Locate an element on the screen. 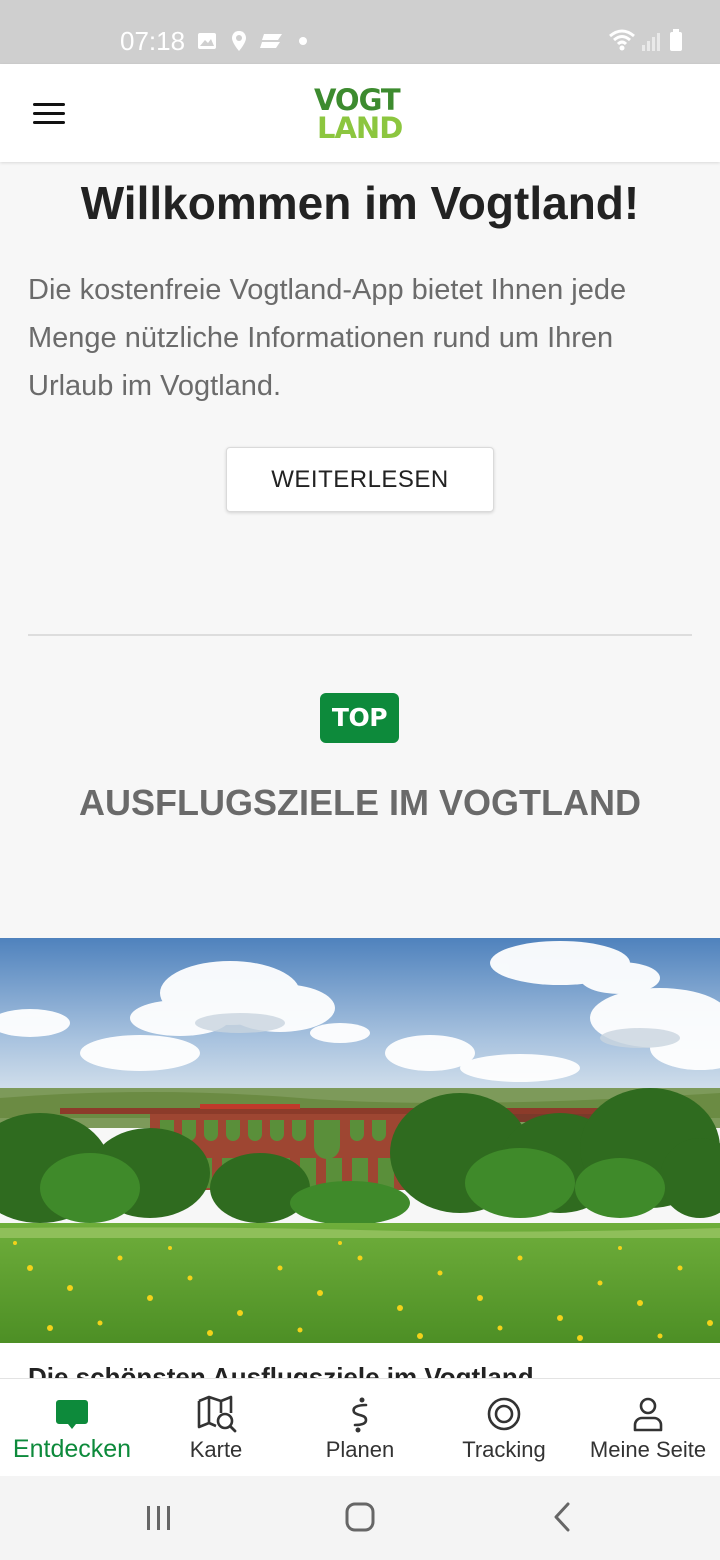 This screenshot has width=720, height=1560. nav-label-karte: Karte is located at coordinates (216, 1449).